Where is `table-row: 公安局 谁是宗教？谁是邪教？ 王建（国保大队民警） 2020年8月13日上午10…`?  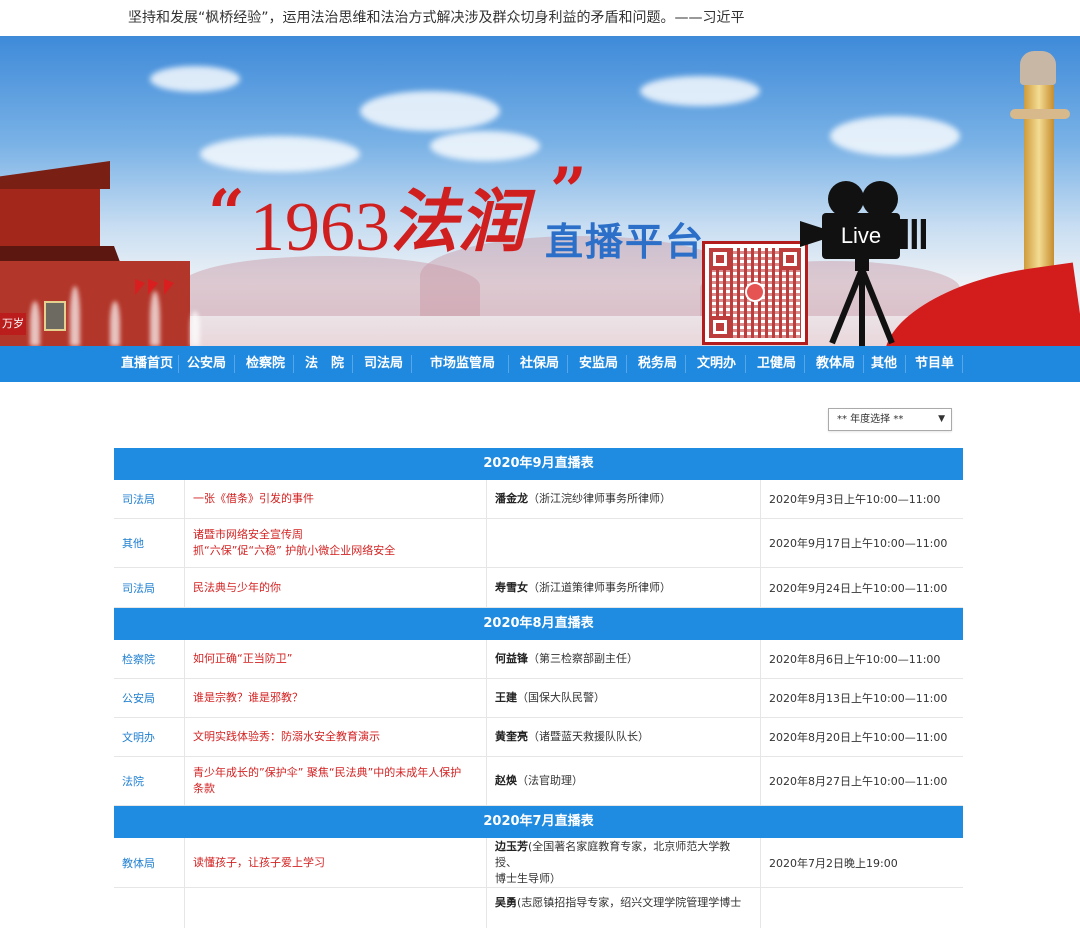
table-row: 公安局 谁是宗教？谁是邪教？ 王建（国保大队民警） 2020年8月13日上午10… is located at coordinates (538, 698).